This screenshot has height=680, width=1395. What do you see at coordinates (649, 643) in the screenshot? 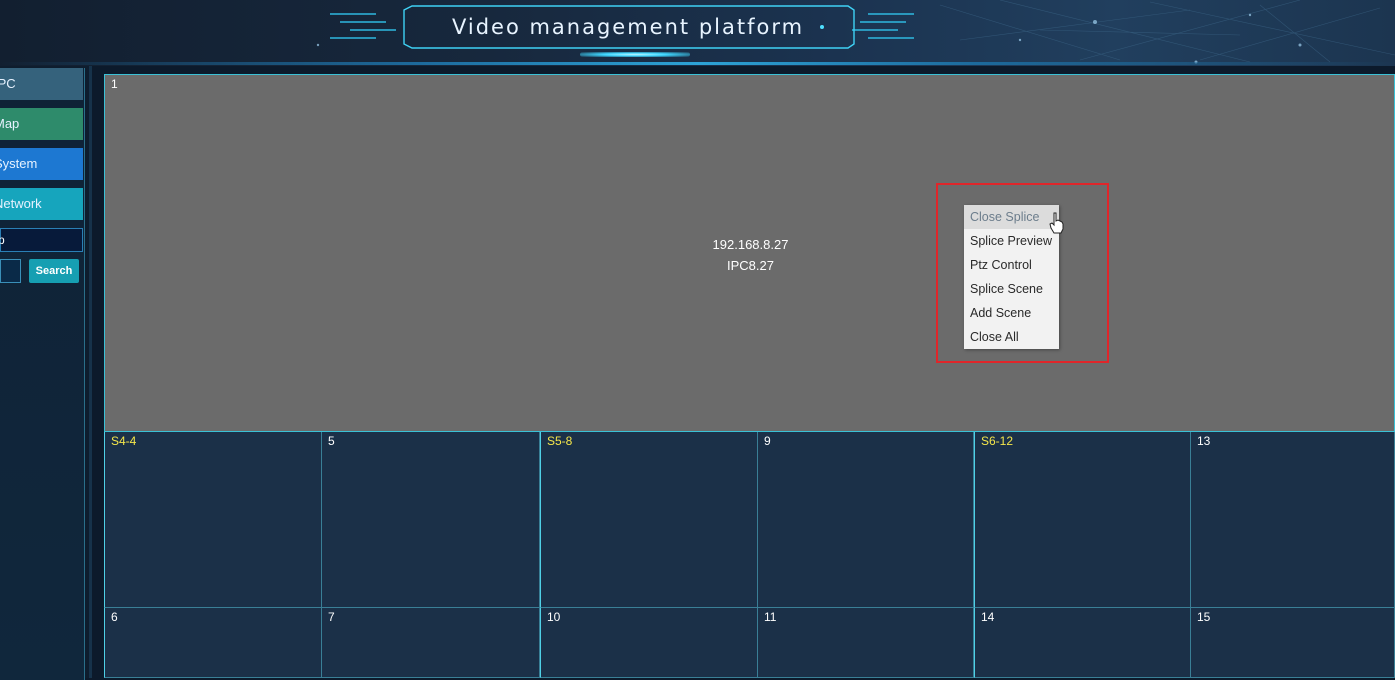
I see `video-cell: 10` at bounding box center [649, 643].